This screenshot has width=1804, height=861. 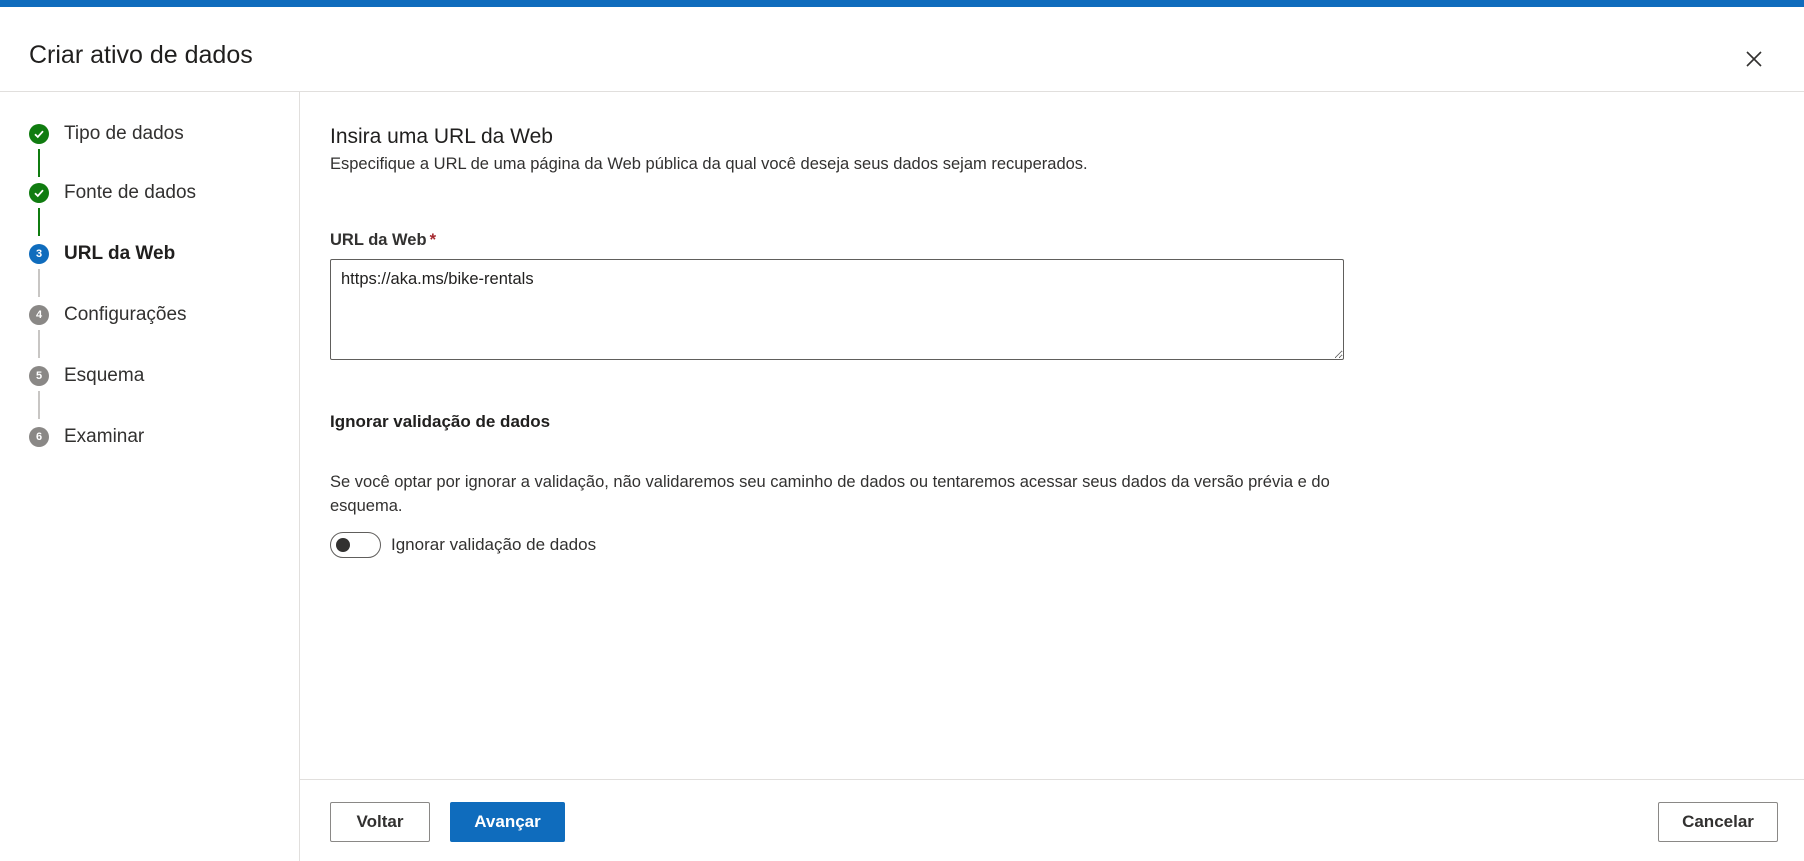 I want to click on step-configuracoes: 4 Configurações, so click(x=112, y=333).